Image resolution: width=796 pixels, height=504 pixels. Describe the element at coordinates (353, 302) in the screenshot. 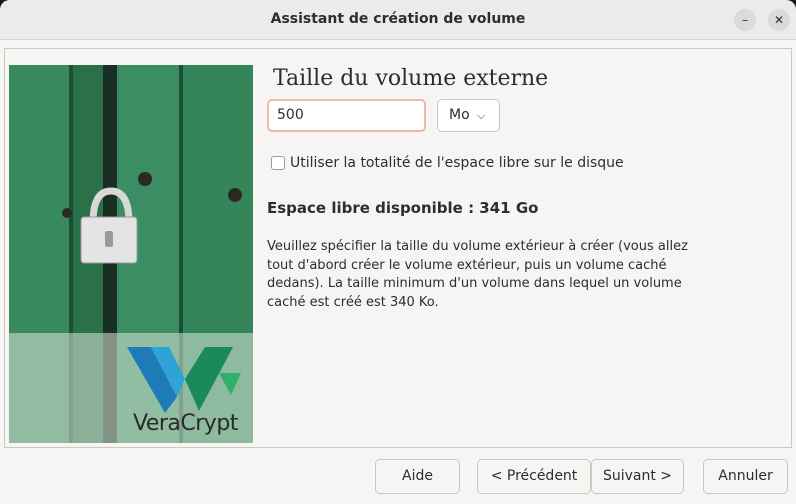

I see `description-line: caché est créé est 340 Ko.` at that location.